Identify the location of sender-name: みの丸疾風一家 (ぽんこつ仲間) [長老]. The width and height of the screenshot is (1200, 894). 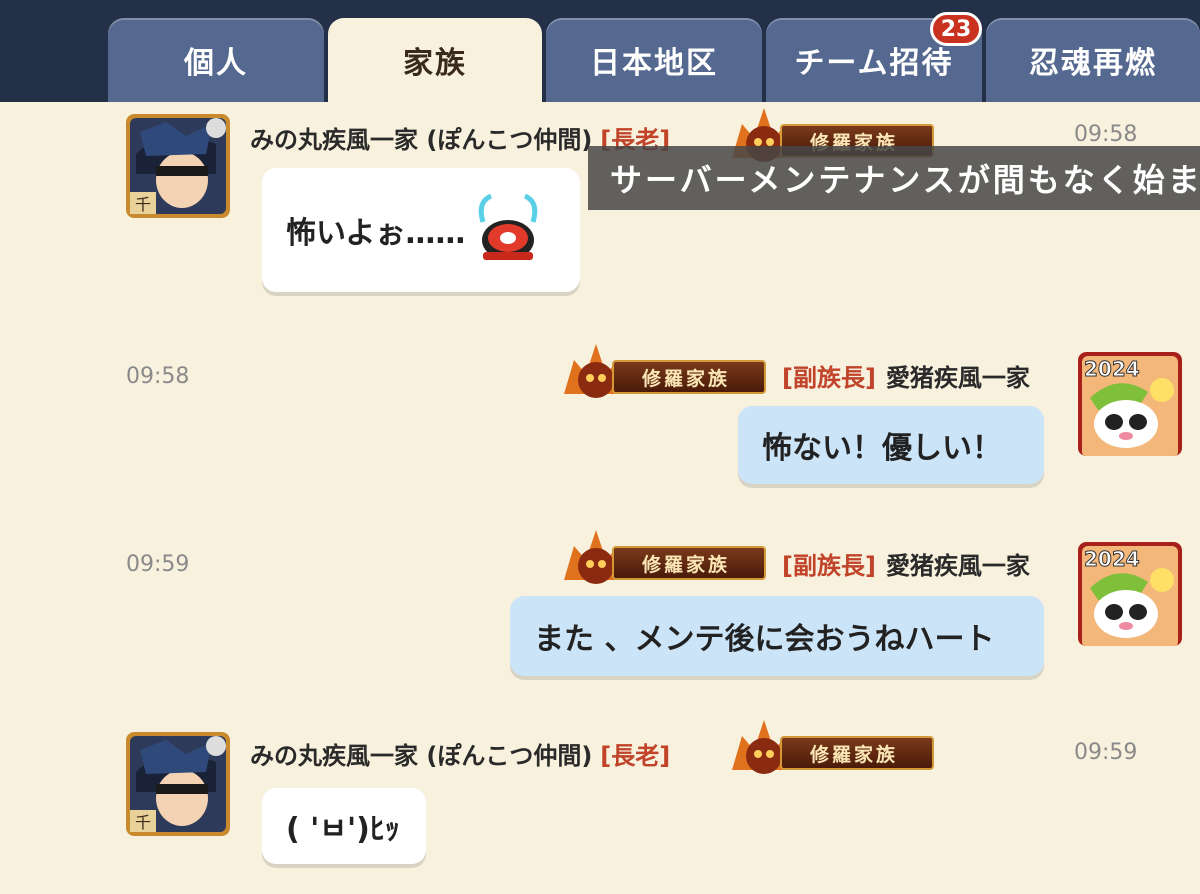
(460, 753).